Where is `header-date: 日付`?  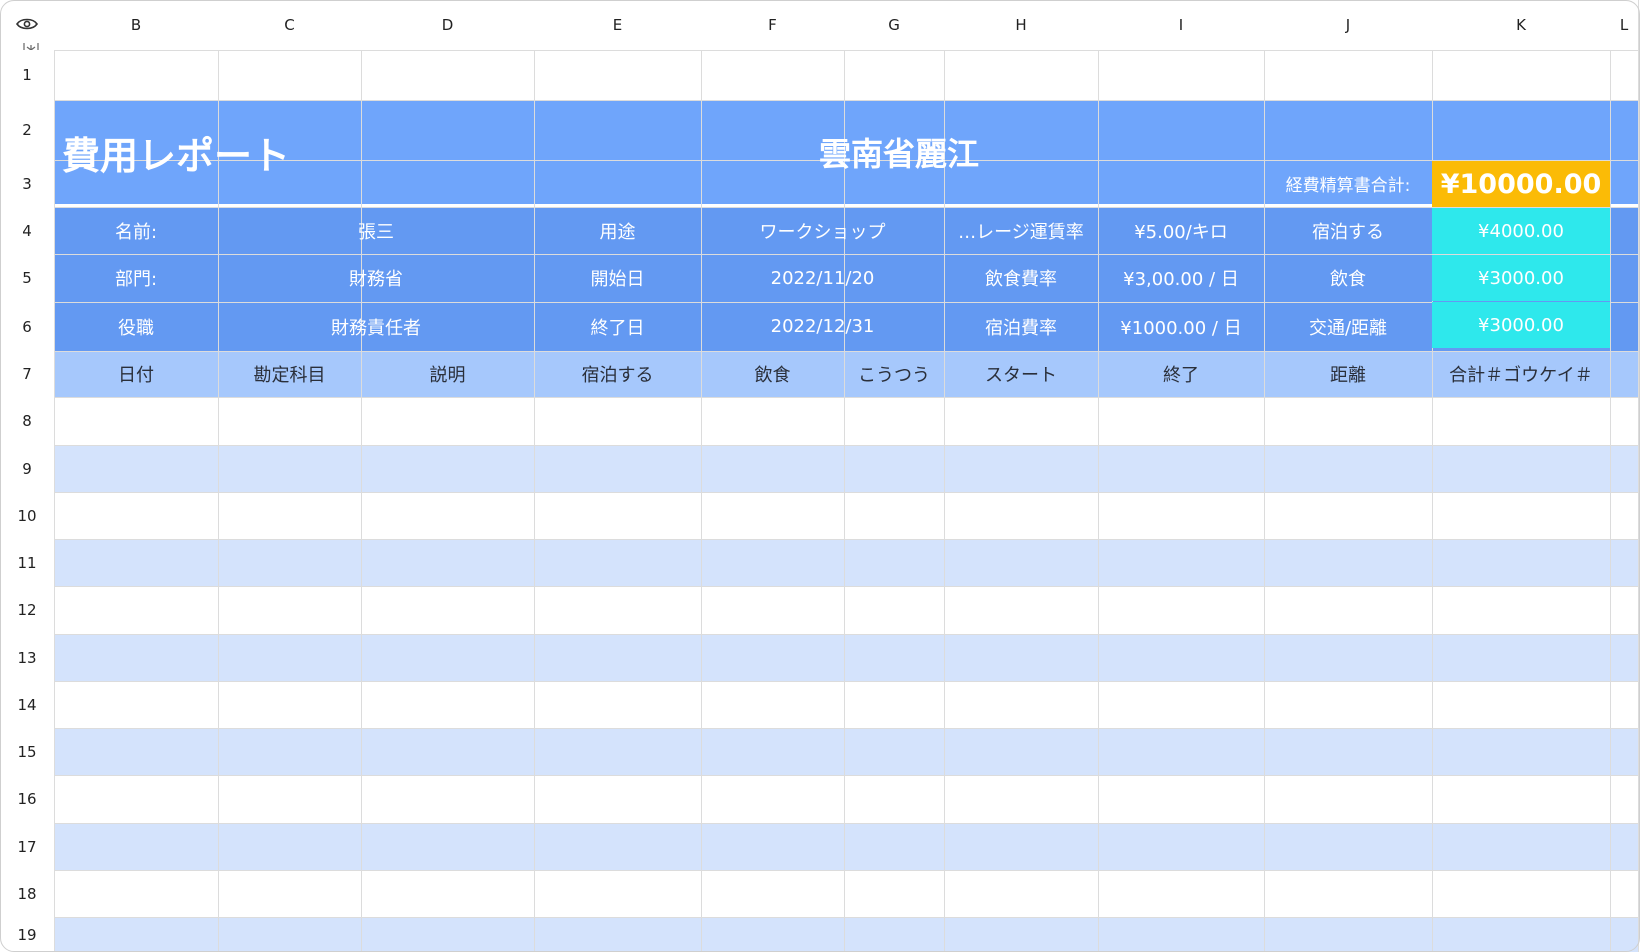 header-date: 日付 is located at coordinates (136, 374).